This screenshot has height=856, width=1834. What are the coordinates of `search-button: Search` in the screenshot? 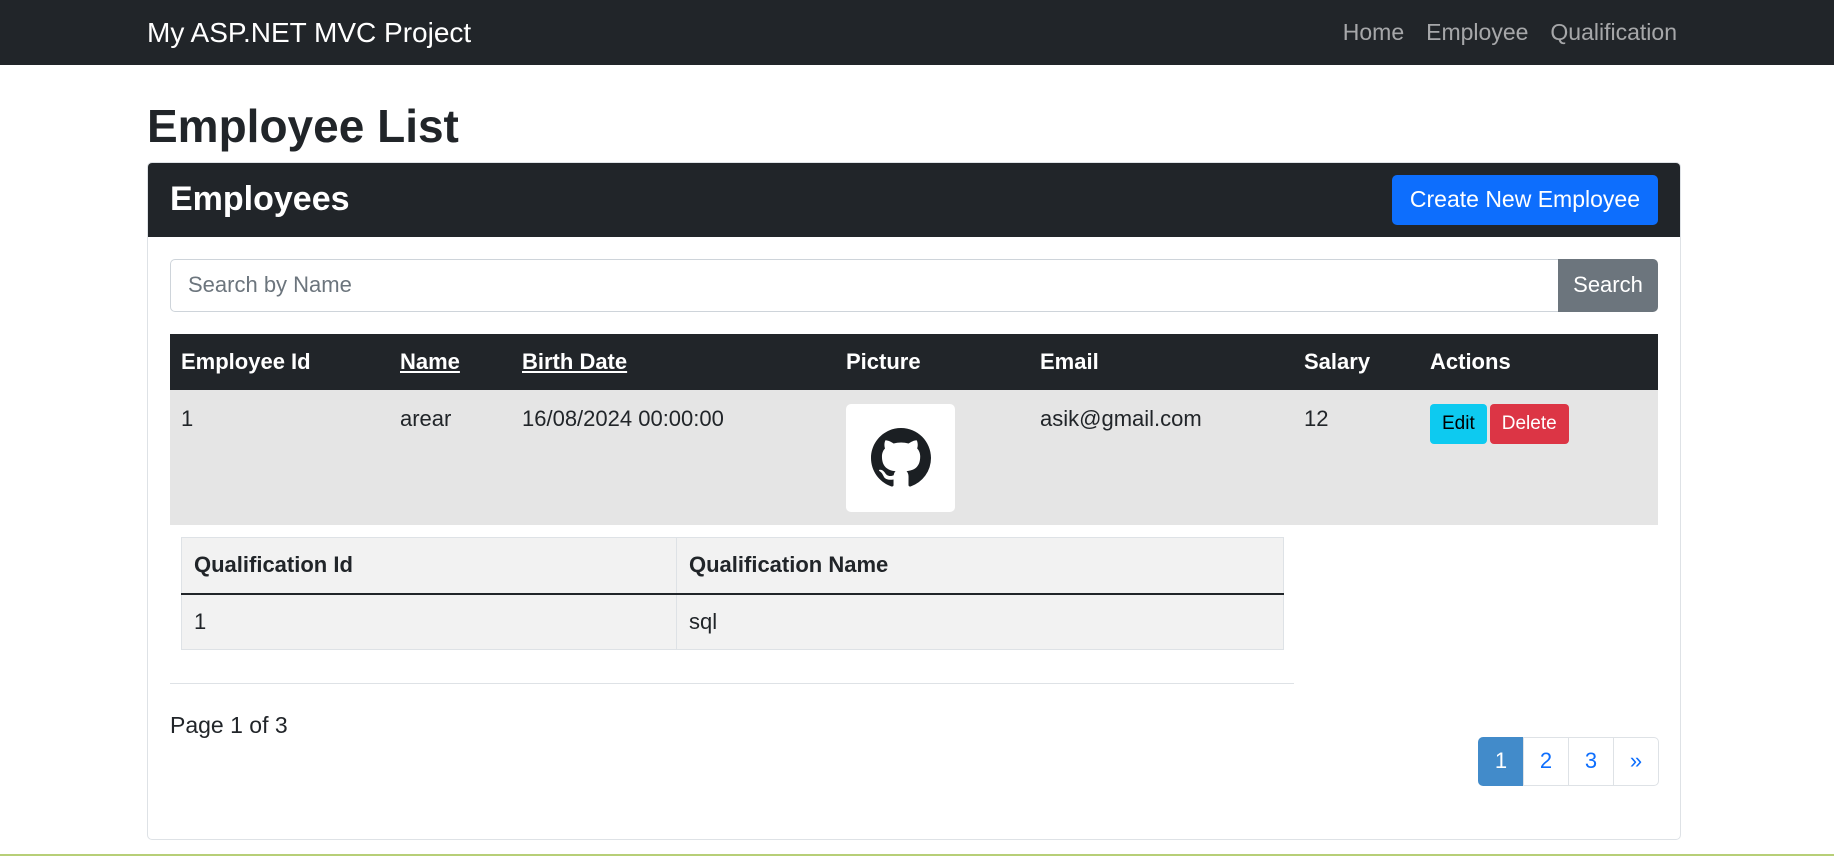 It's located at (1608, 285).